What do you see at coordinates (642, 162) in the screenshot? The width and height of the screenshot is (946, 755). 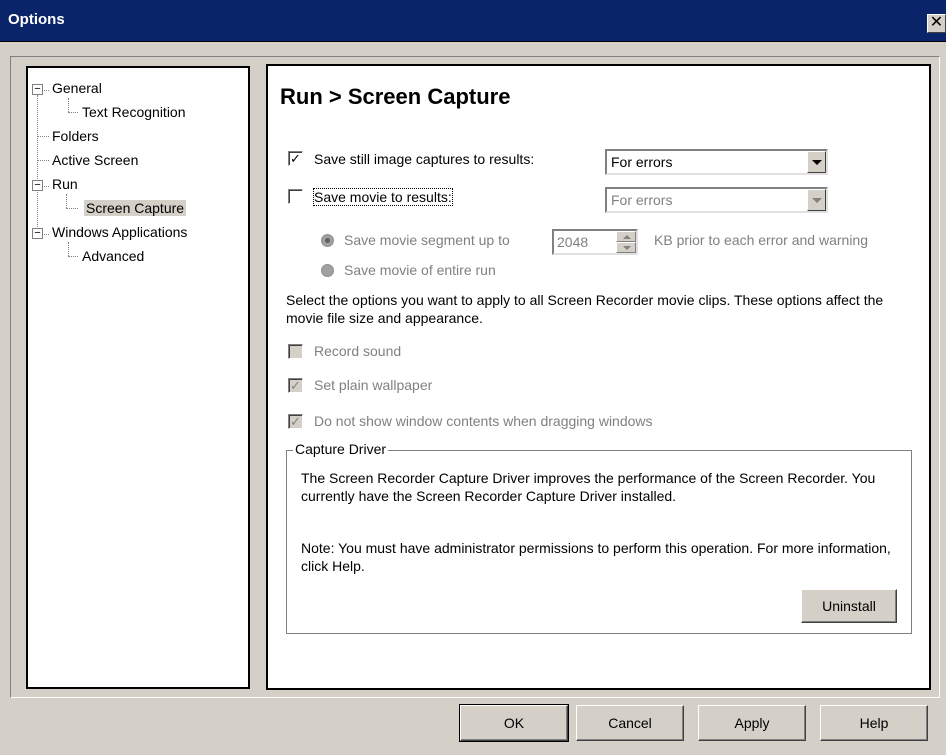 I see `still-images-dropdown-value: For errors` at bounding box center [642, 162].